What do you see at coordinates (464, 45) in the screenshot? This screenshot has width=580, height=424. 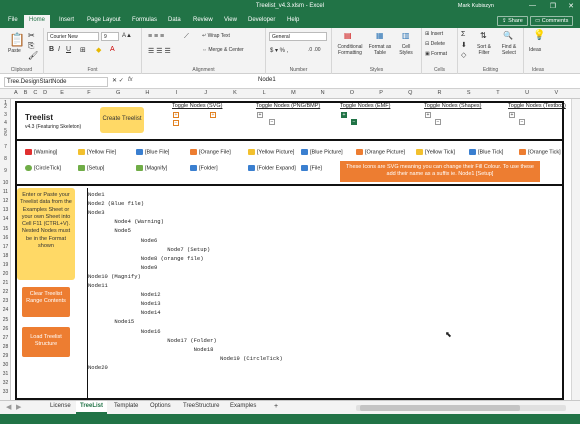 I see `fill-icon: ⬇` at bounding box center [464, 45].